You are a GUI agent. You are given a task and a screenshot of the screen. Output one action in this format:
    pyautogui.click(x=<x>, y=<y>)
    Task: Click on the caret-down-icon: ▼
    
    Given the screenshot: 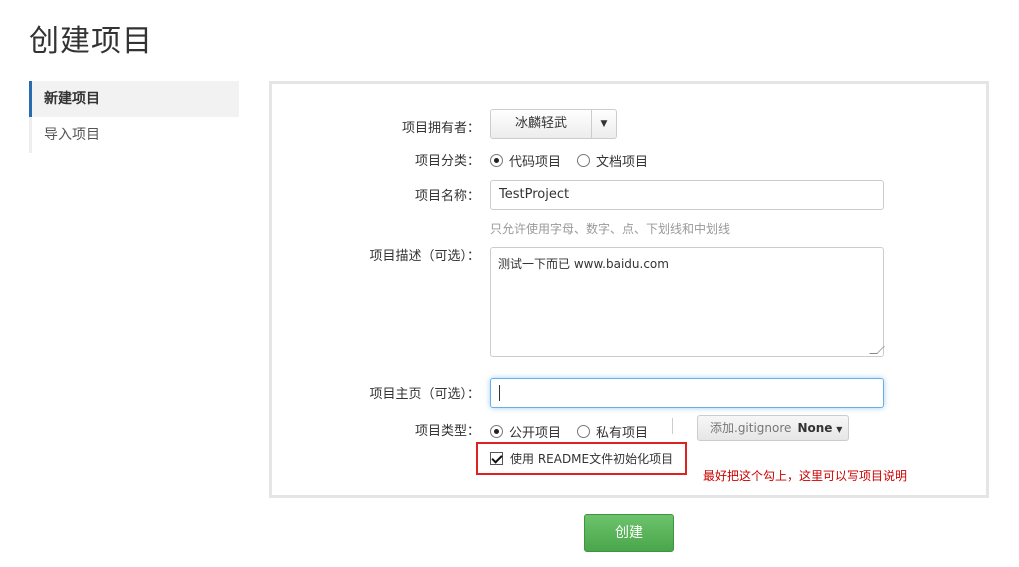 What is the action you would take?
    pyautogui.click(x=839, y=429)
    